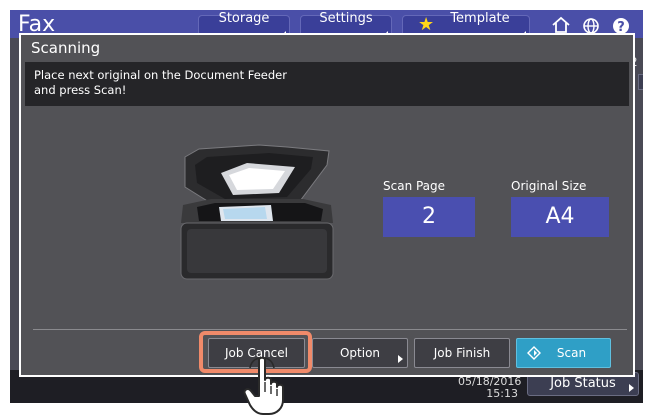 This screenshot has width=648, height=420. What do you see at coordinates (66, 48) in the screenshot?
I see `dialog-title: Scanning` at bounding box center [66, 48].